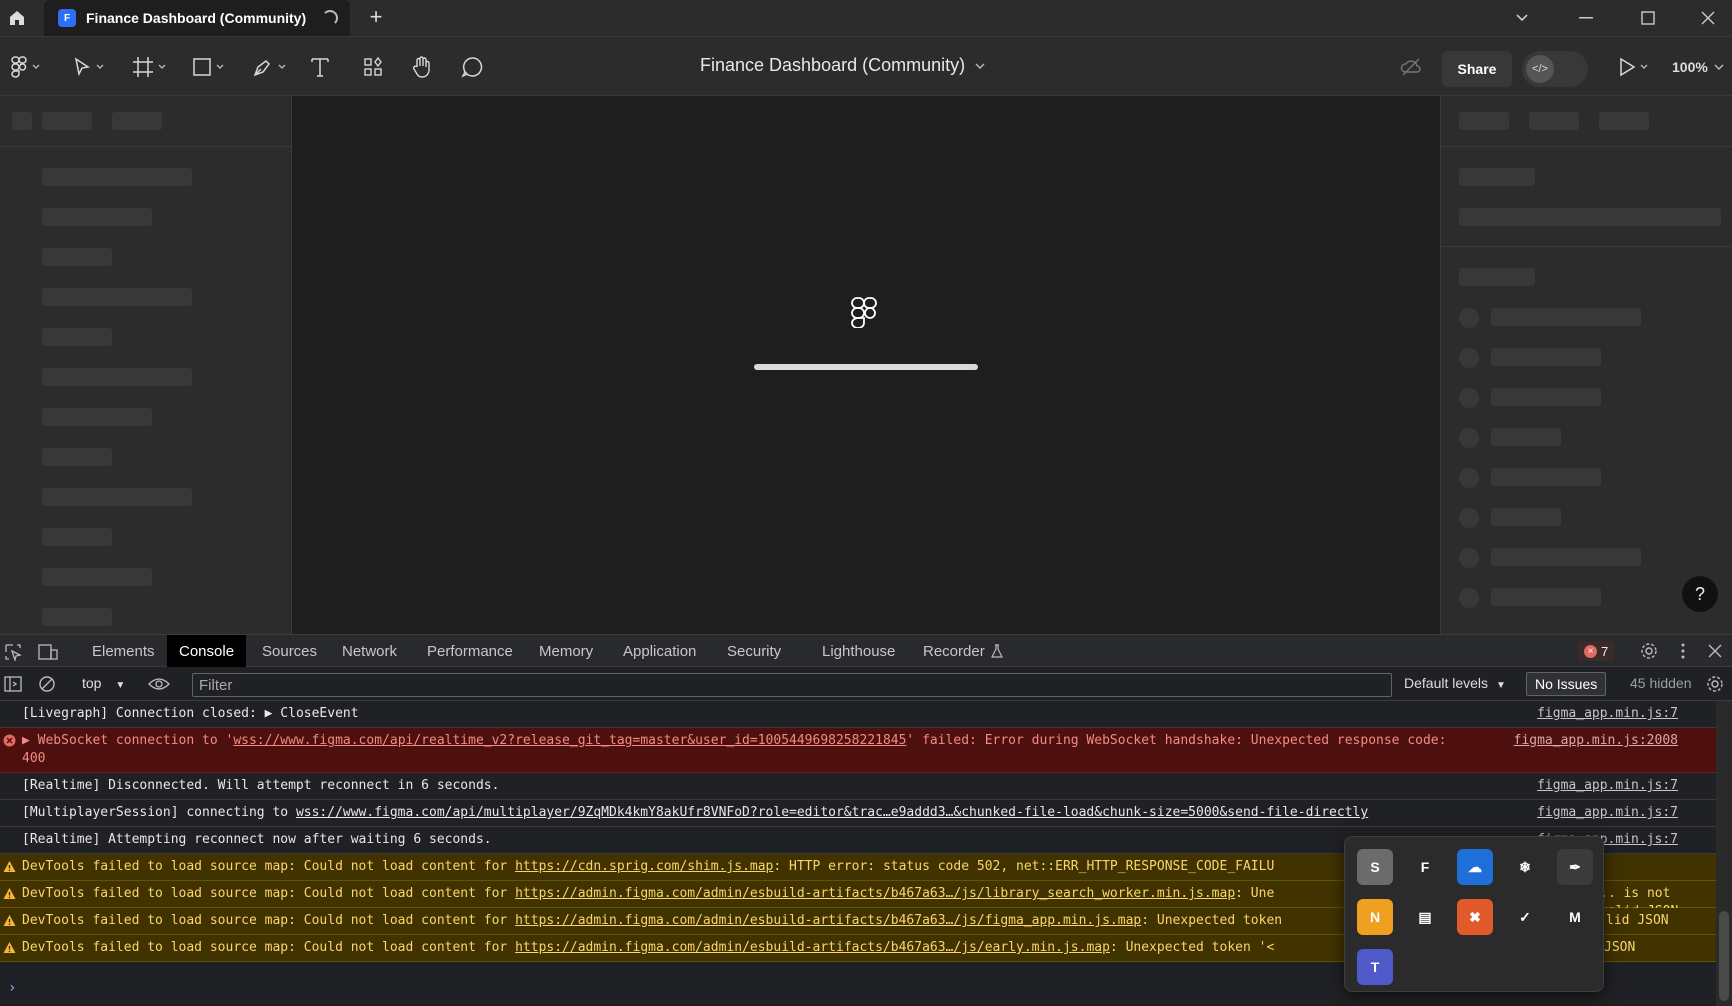 The height and width of the screenshot is (1006, 1732). What do you see at coordinates (159, 812) in the screenshot?
I see `log-message: [MultiplayerSession] connecting to` at bounding box center [159, 812].